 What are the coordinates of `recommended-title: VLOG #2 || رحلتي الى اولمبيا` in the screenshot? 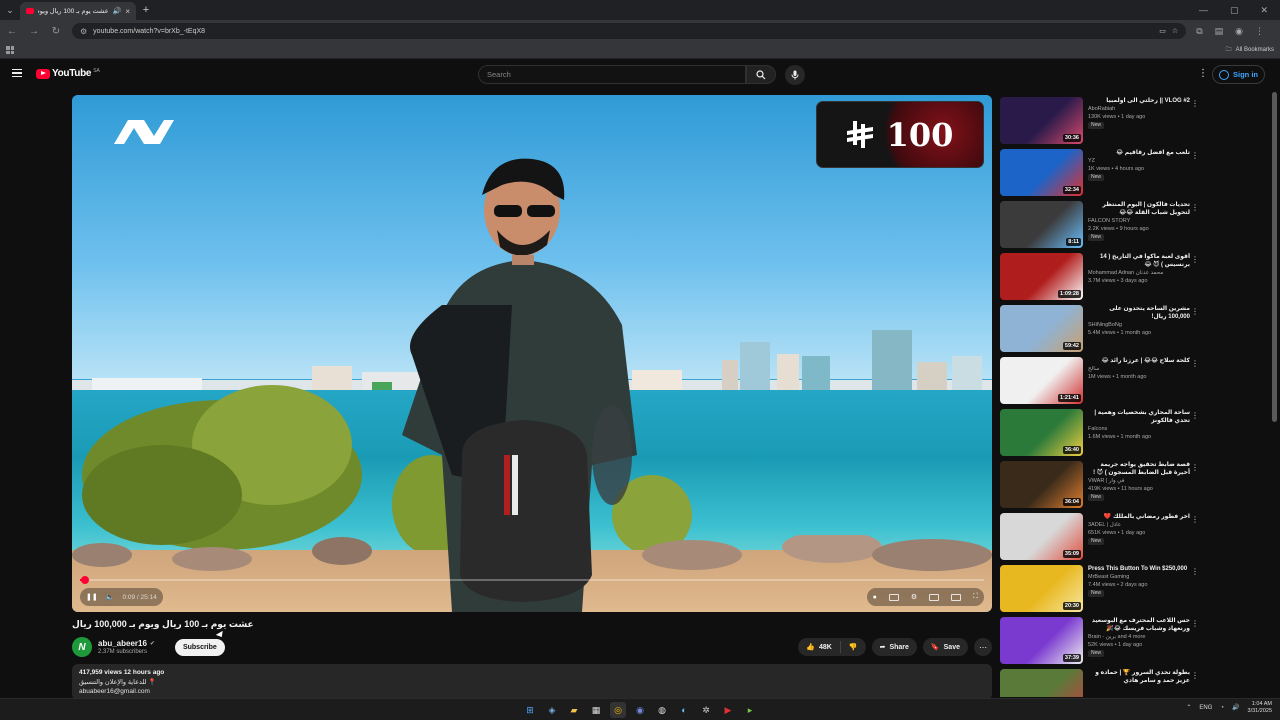 It's located at (1139, 101).